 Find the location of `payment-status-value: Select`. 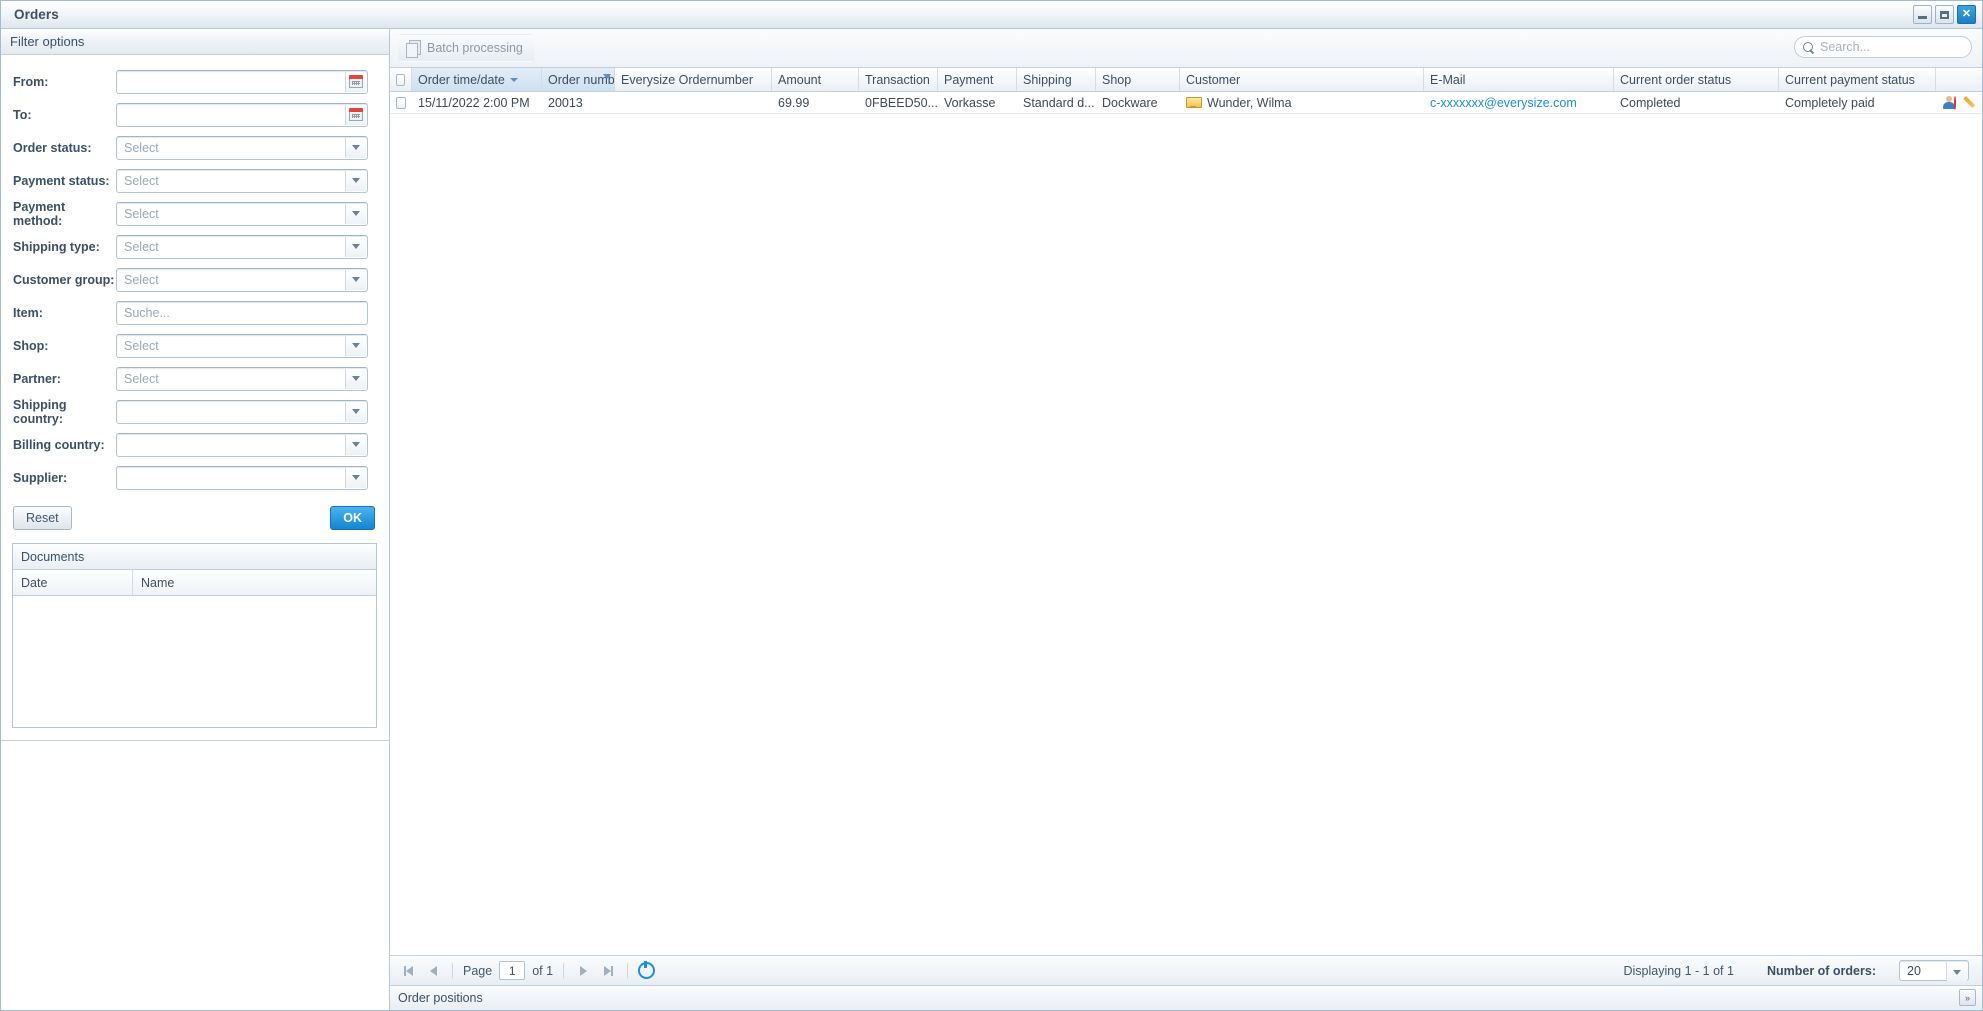

payment-status-value: Select is located at coordinates (141, 180).